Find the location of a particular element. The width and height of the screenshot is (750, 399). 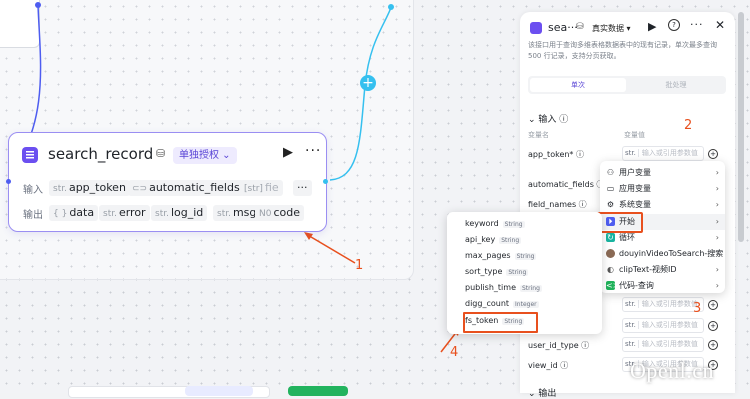

output-row-label: 输出 is located at coordinates (33, 215).